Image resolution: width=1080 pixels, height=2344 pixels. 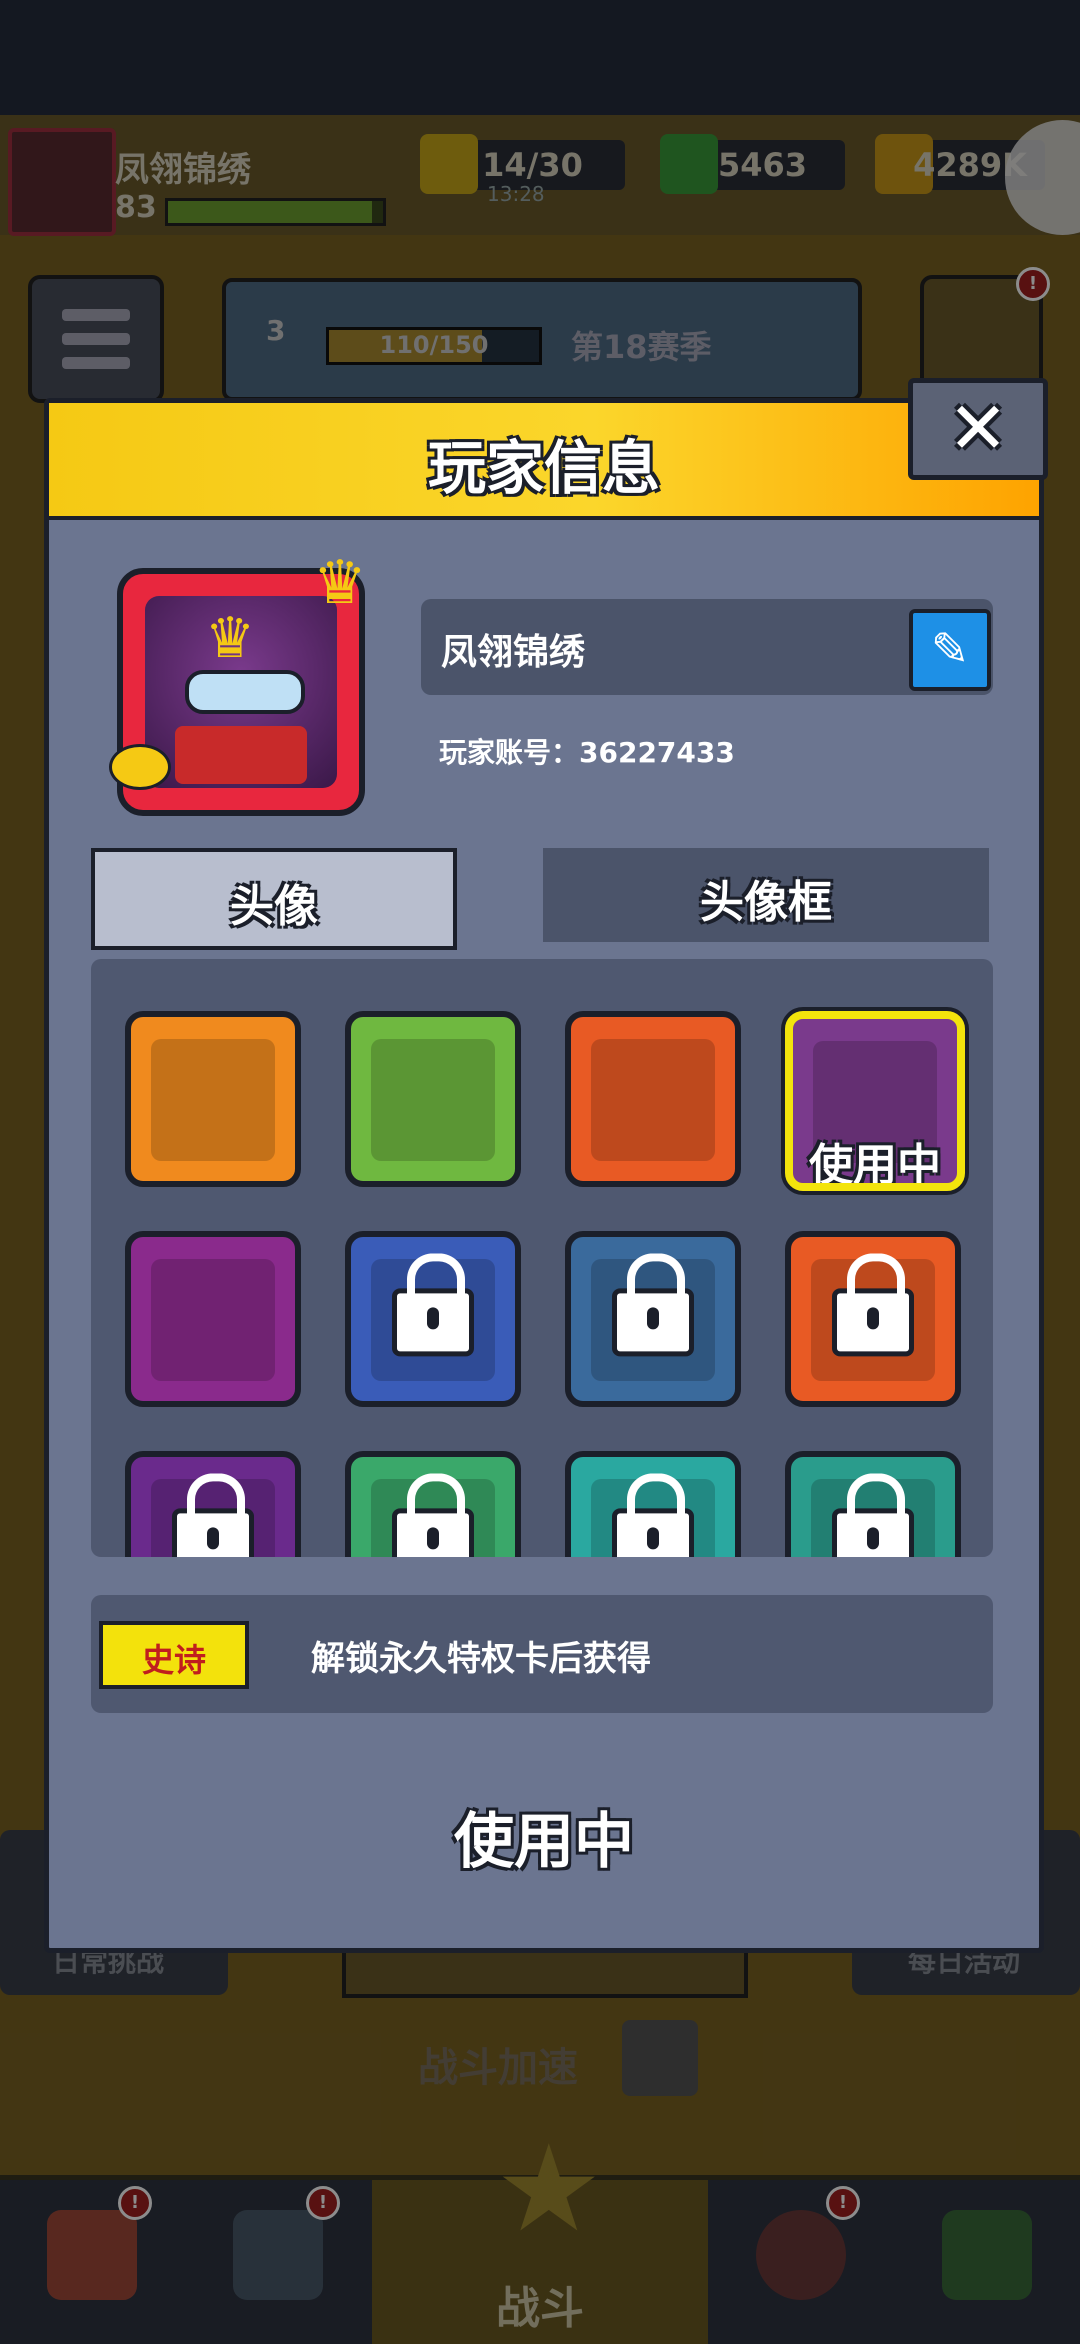 I want to click on current-avatar: ♛ ♛, so click(x=238, y=682).